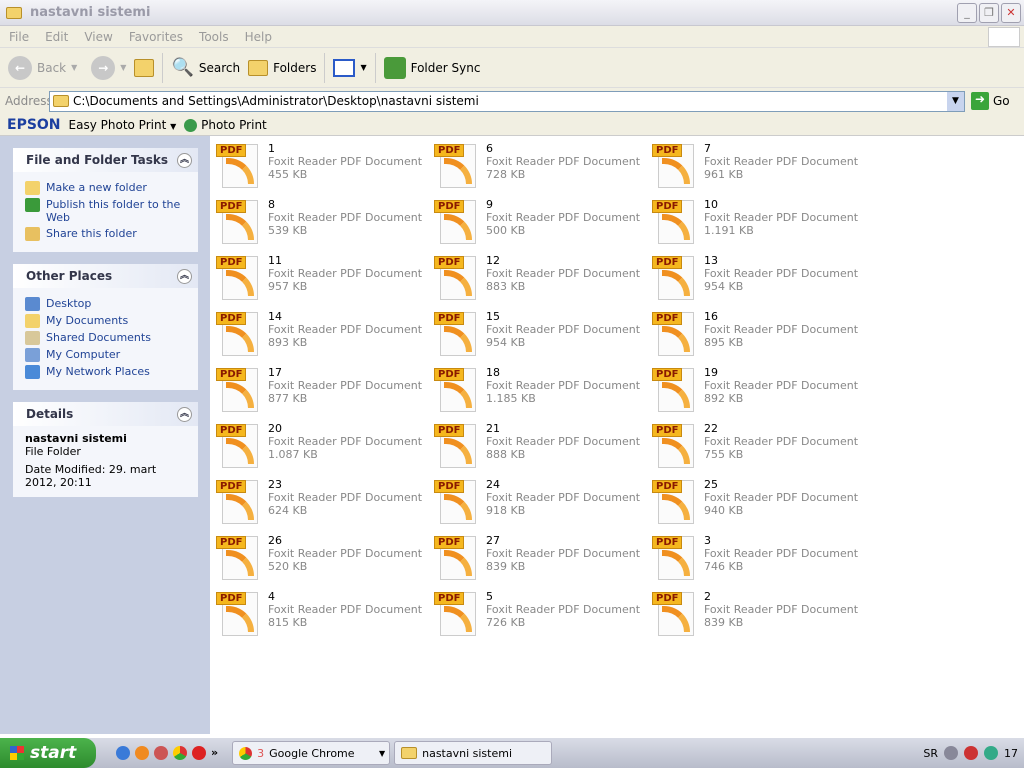  Describe the element at coordinates (42, 67) in the screenshot. I see `back-button: ← Back ▼` at that location.